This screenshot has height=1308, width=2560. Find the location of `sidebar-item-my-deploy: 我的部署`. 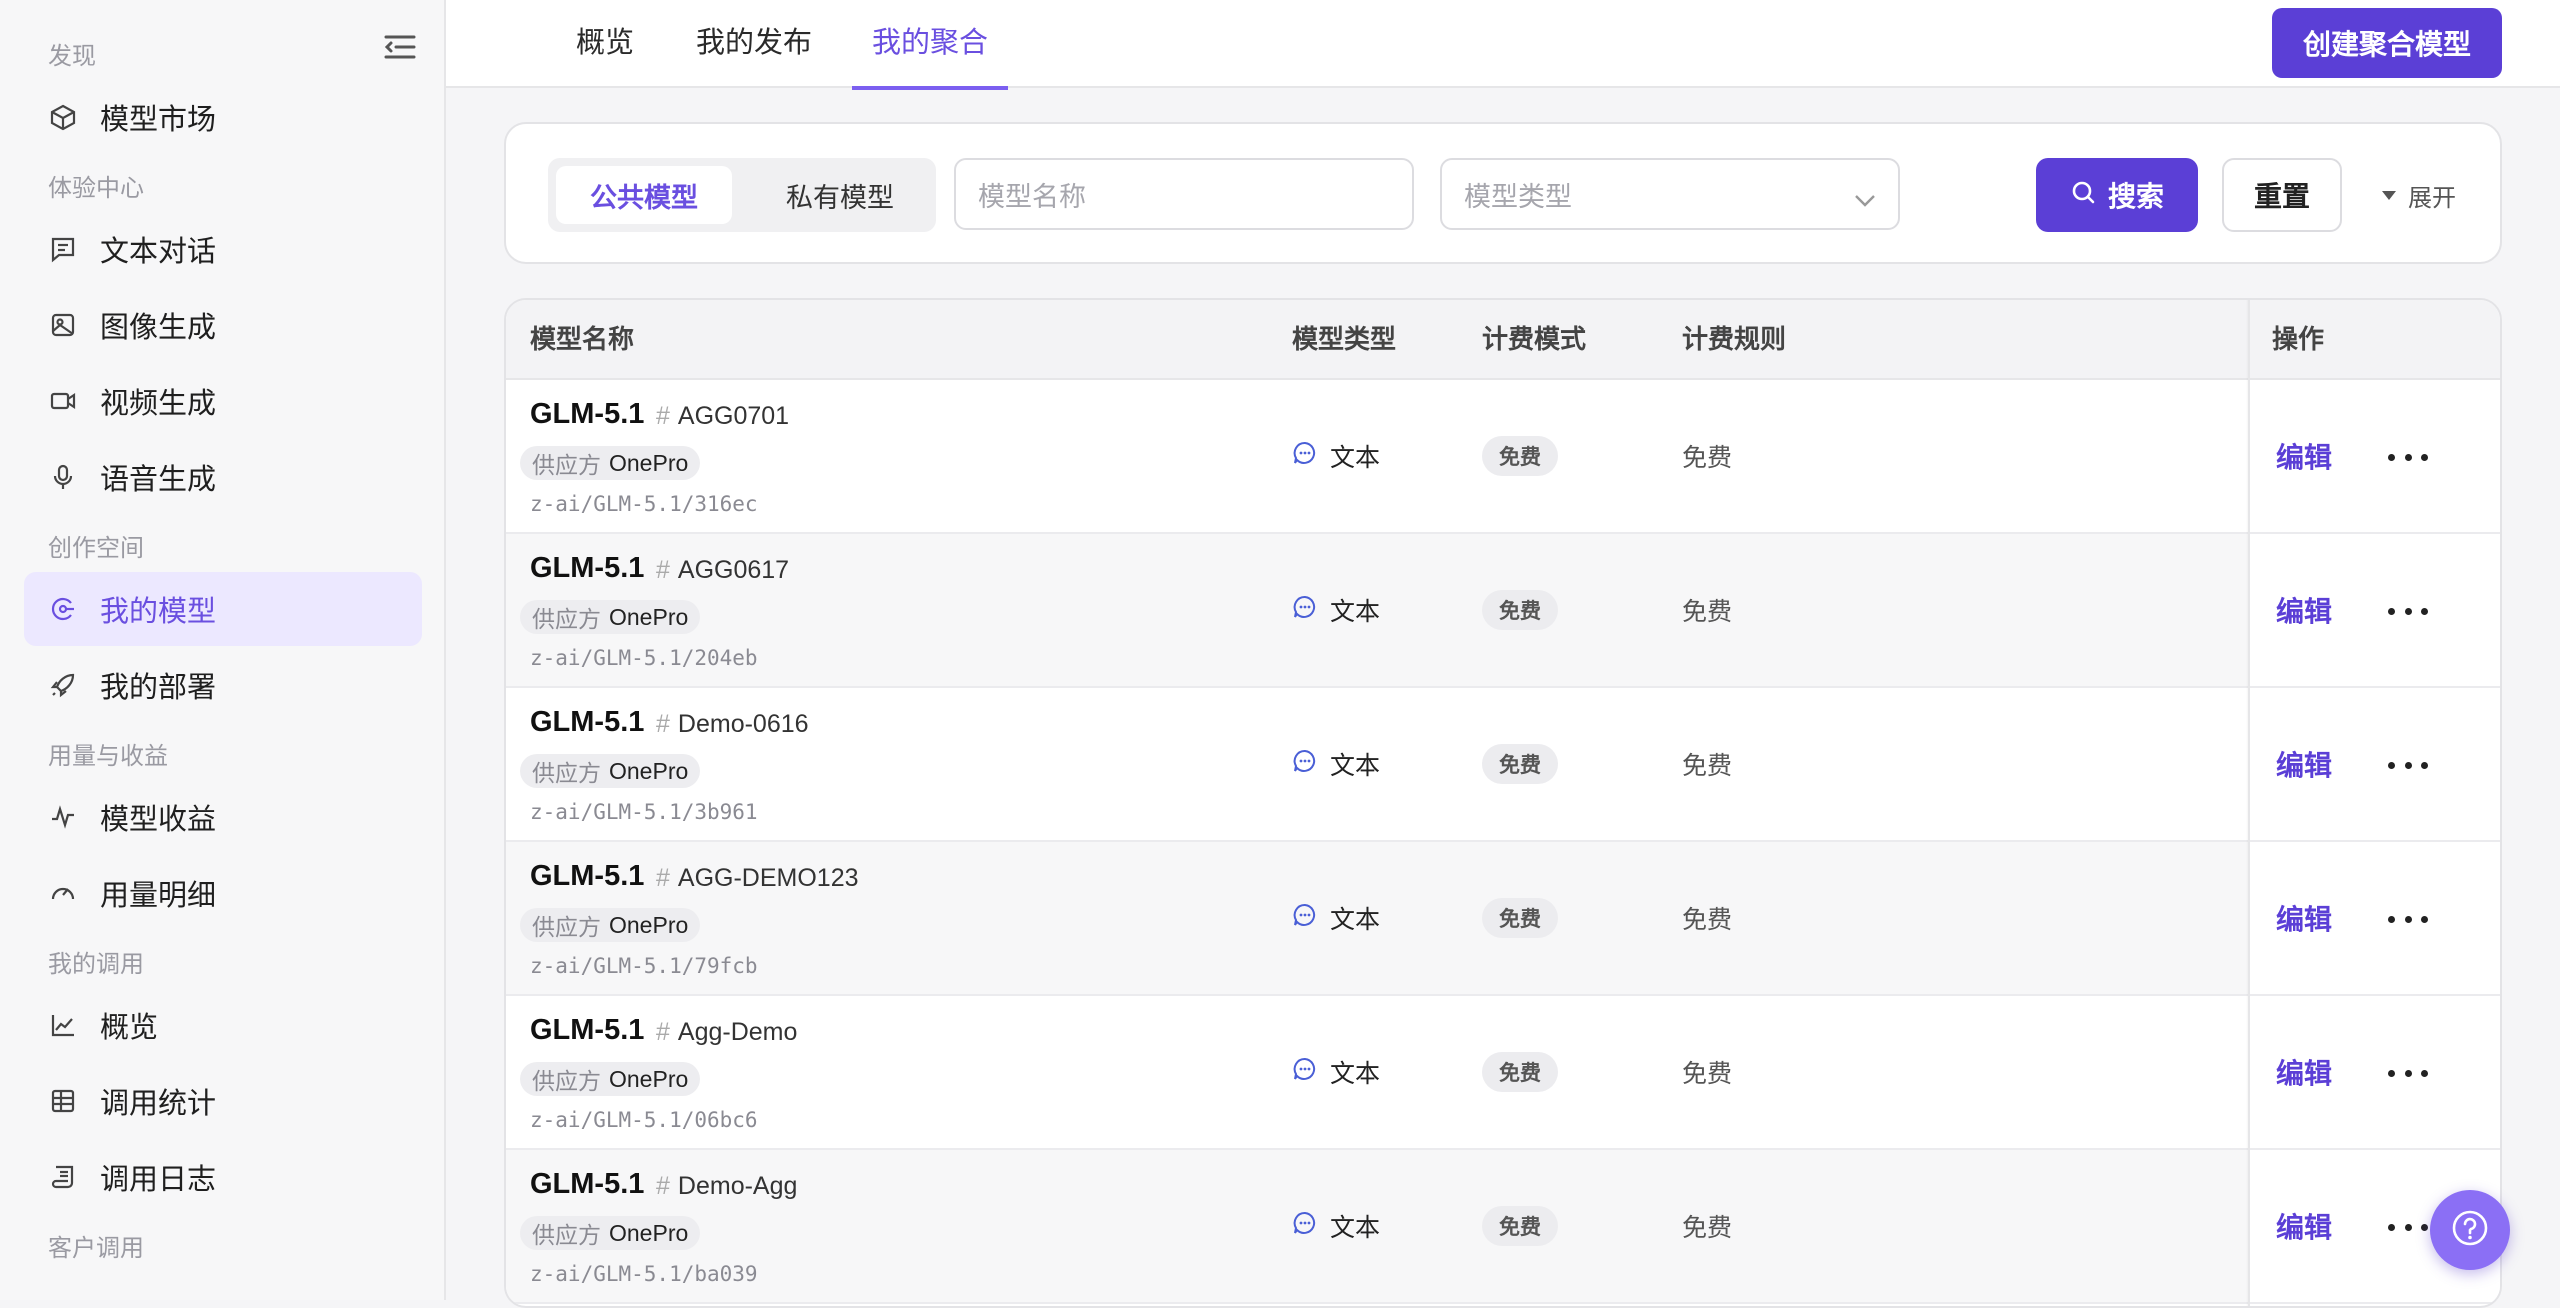

sidebar-item-my-deploy: 我的部署 is located at coordinates (223, 685).